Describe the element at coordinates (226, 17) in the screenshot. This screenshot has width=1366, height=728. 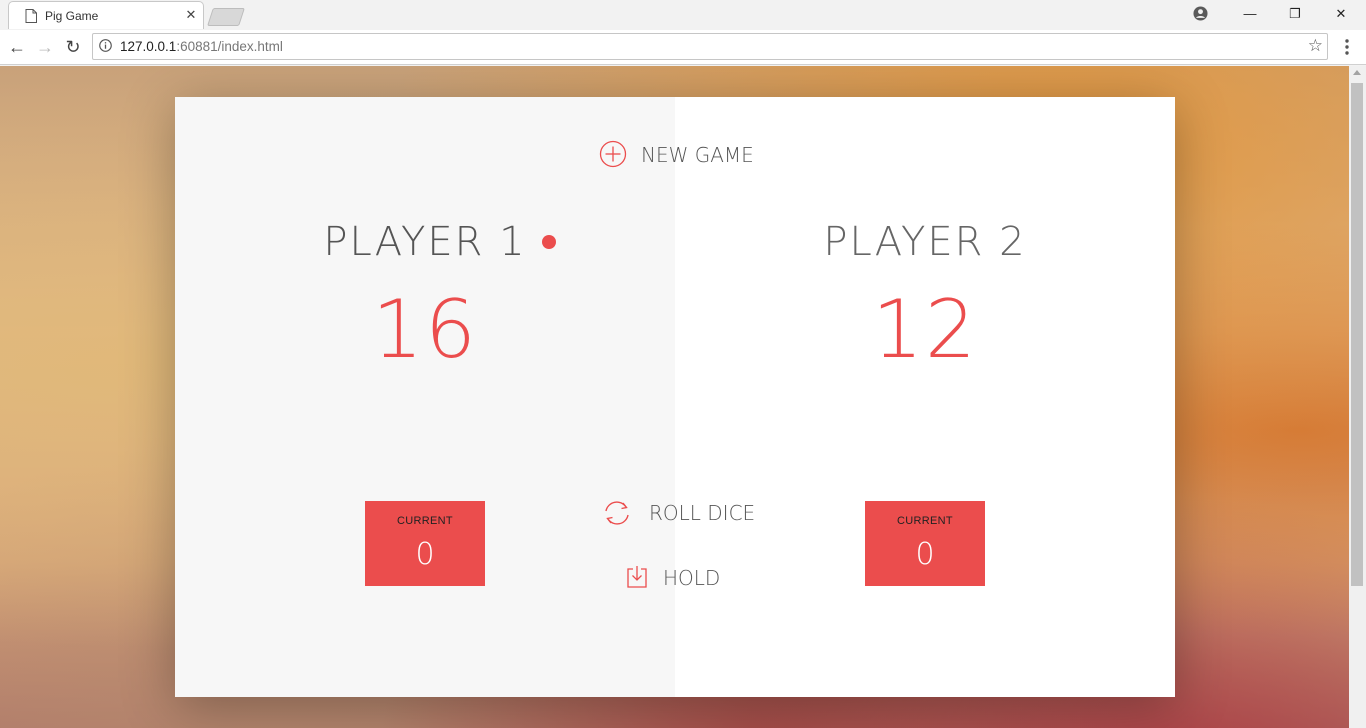
I see `new-tab-button` at that location.